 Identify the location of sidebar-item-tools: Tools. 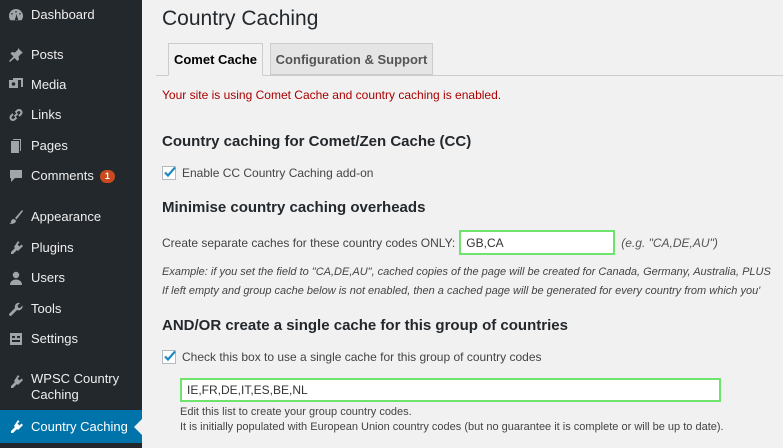
(71, 309).